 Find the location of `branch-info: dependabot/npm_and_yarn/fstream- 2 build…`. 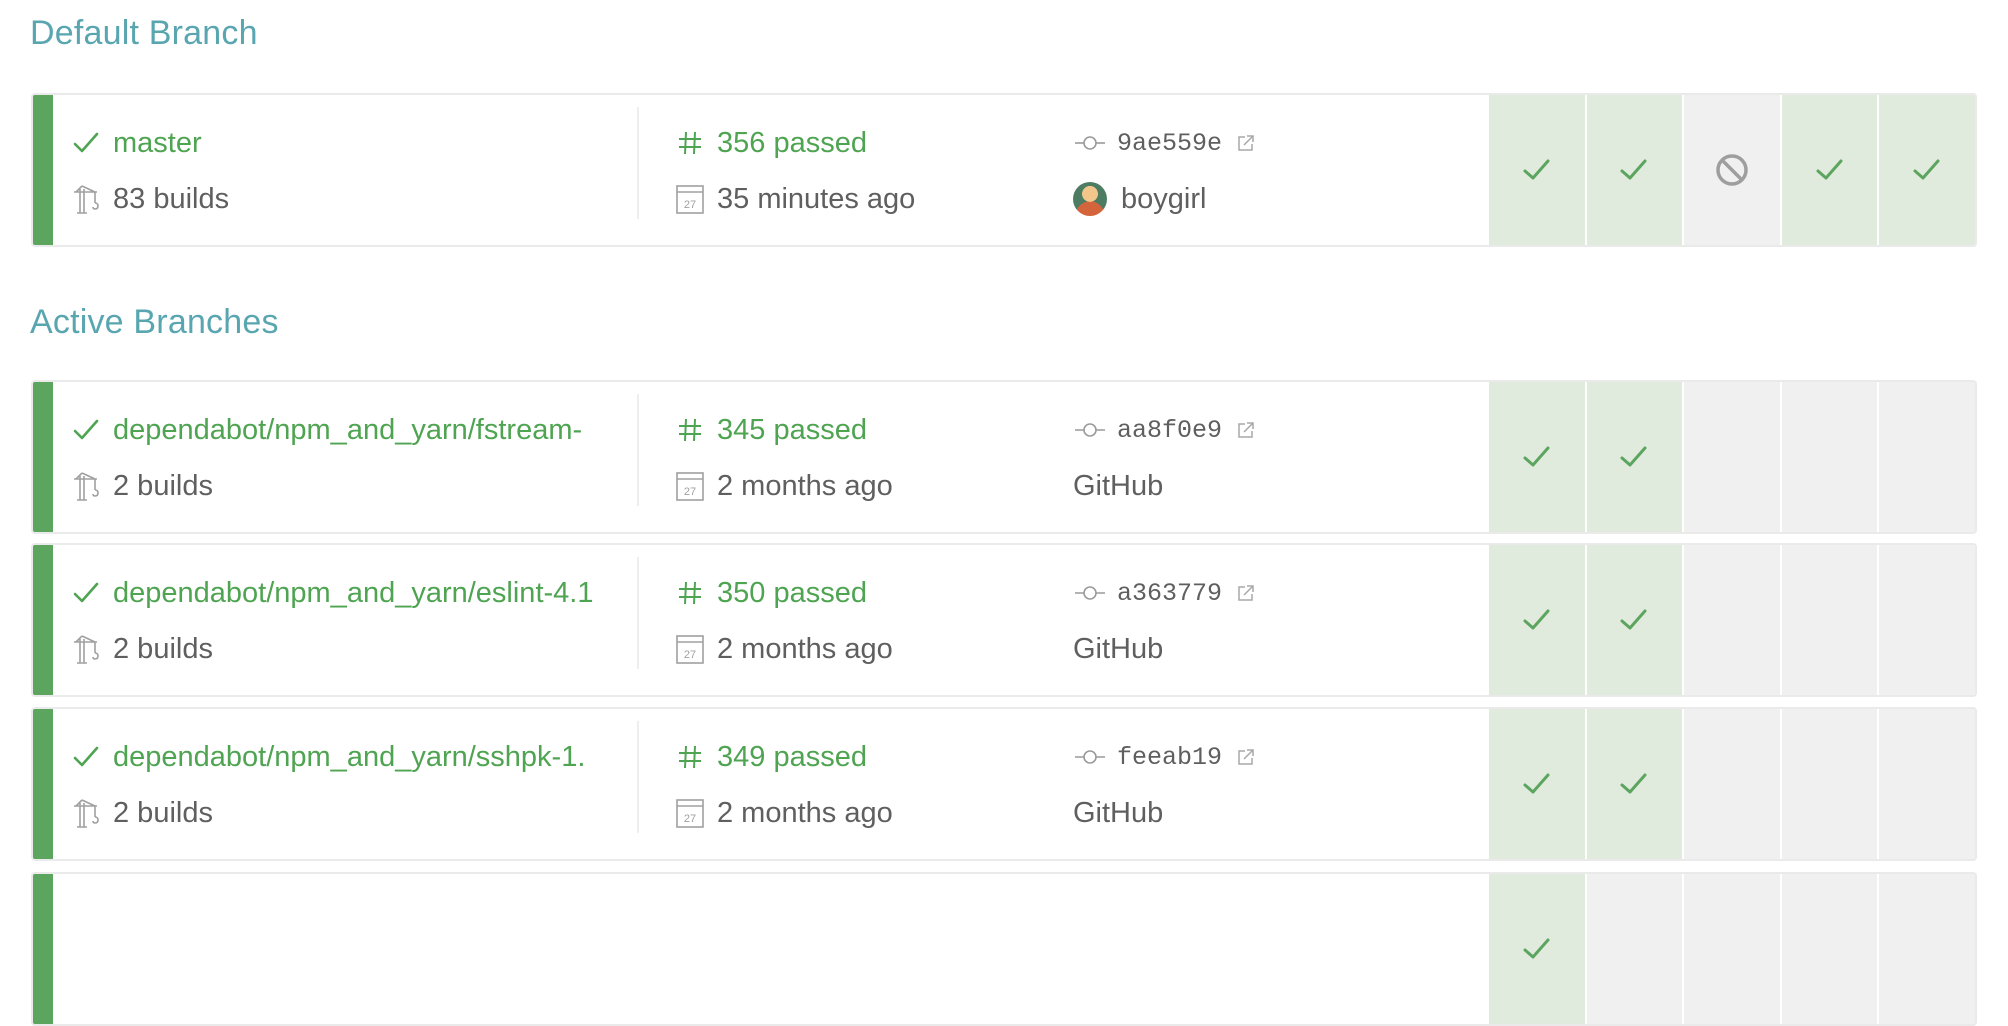

branch-info: dependabot/npm_and_yarn/fstream- 2 build… is located at coordinates (354, 457).